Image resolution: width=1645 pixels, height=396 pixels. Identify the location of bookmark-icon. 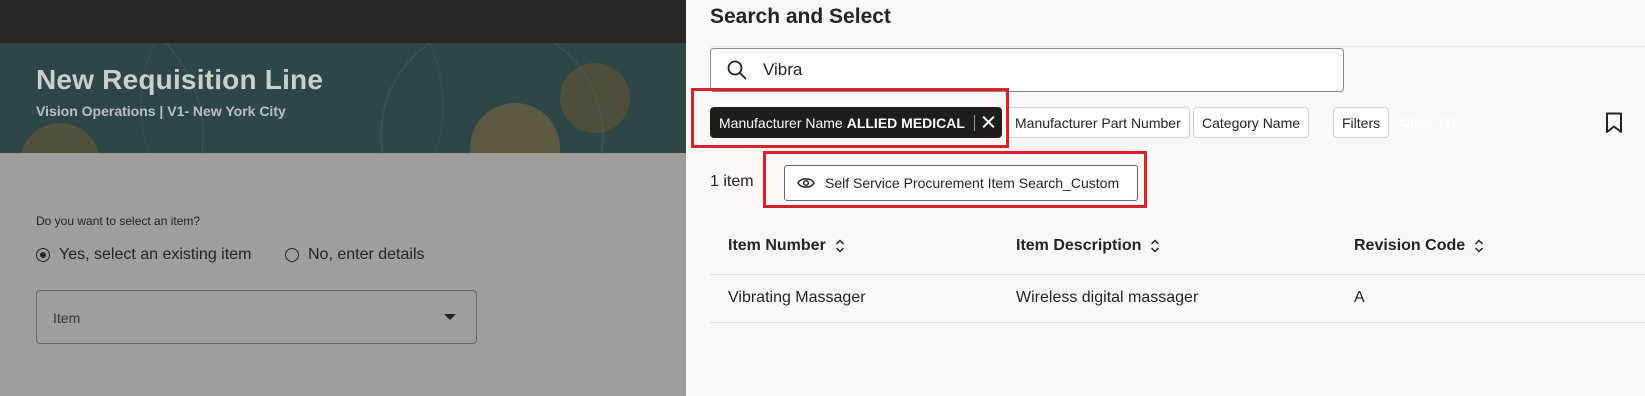
(1614, 123).